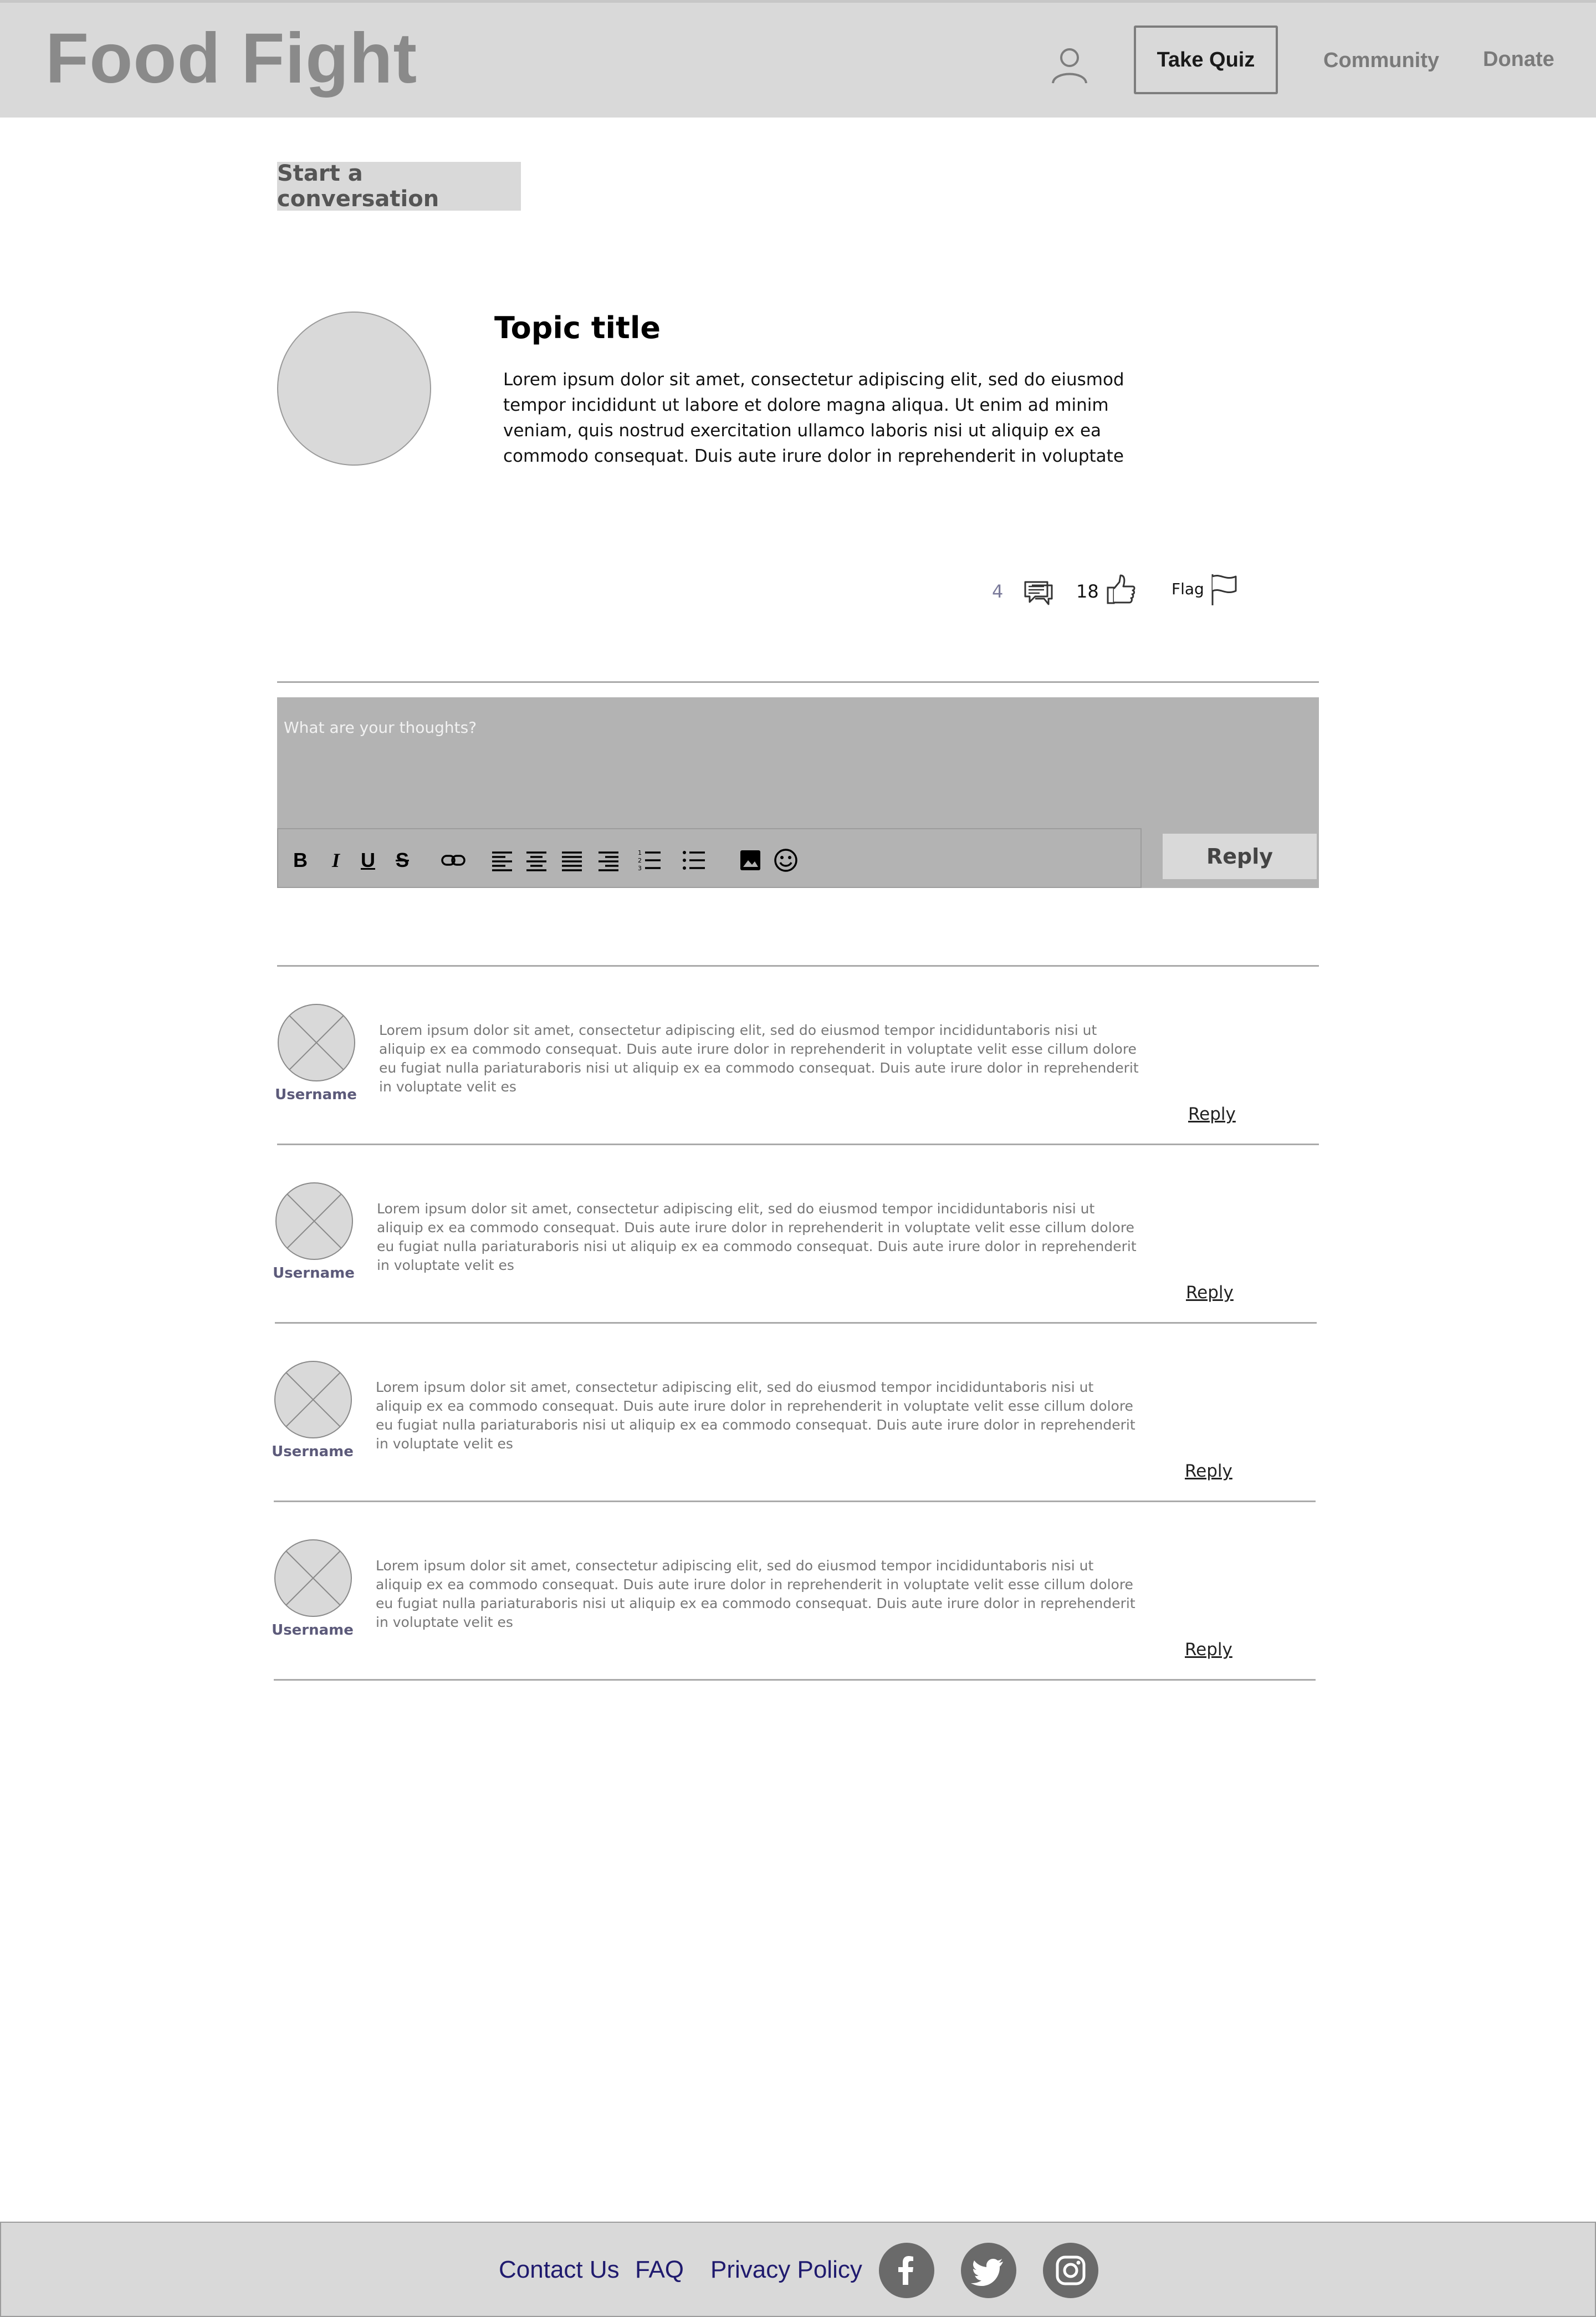 The width and height of the screenshot is (1596, 2317). What do you see at coordinates (559, 2270) in the screenshot?
I see `footer-contact-link: Contact Us` at bounding box center [559, 2270].